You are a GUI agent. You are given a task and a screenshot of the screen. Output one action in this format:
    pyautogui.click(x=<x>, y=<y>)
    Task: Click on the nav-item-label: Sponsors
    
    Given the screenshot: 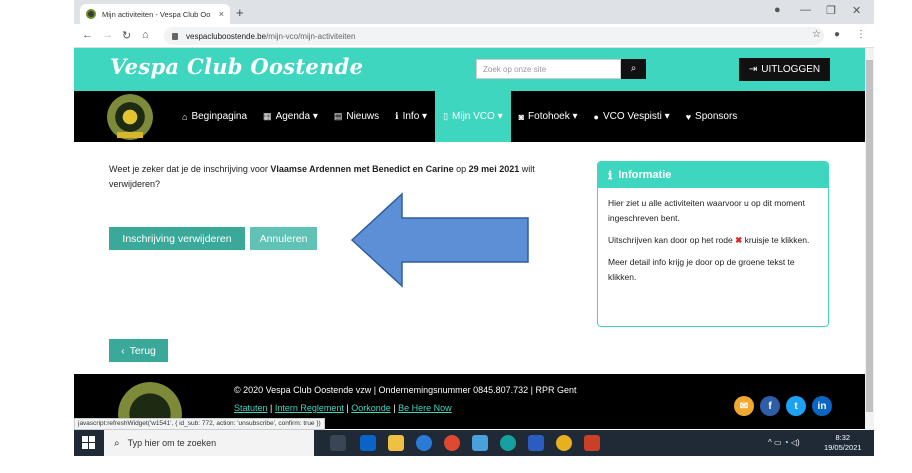 What is the action you would take?
    pyautogui.click(x=716, y=116)
    